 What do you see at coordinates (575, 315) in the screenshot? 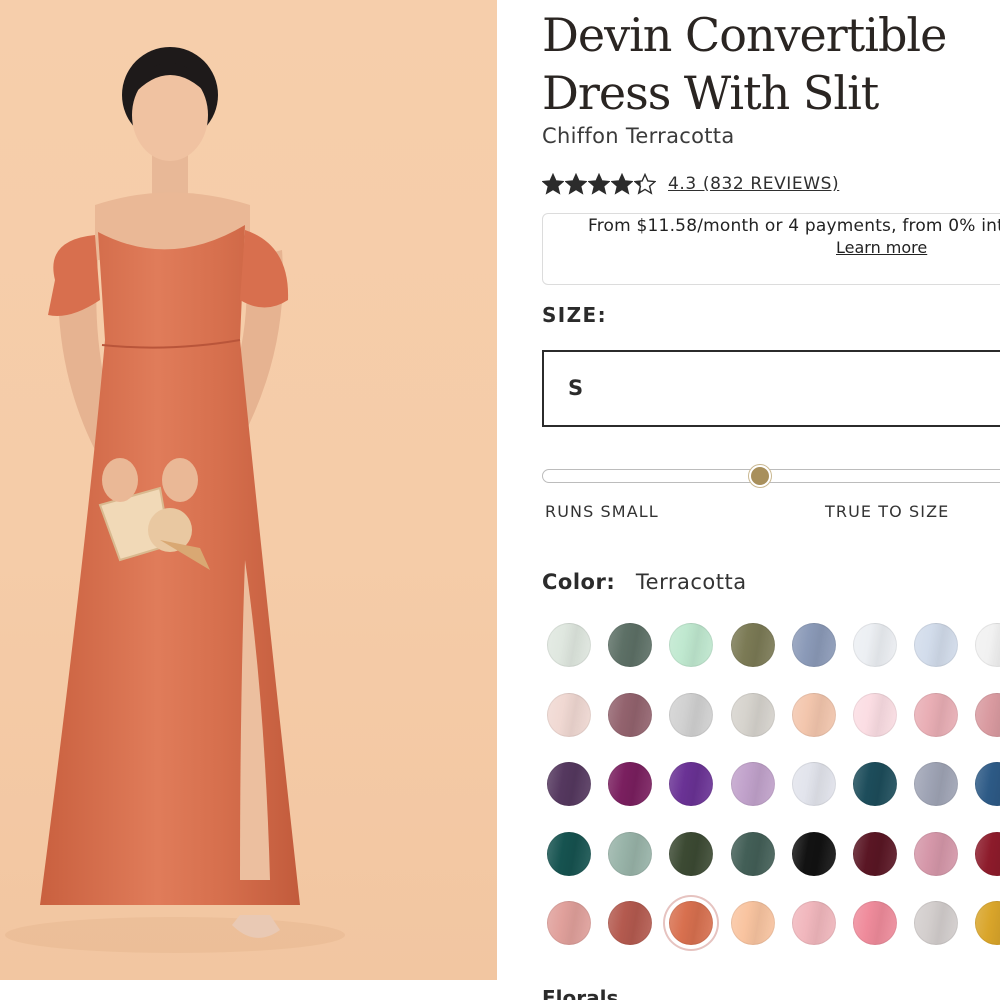
I see `size-label: SIZE:` at bounding box center [575, 315].